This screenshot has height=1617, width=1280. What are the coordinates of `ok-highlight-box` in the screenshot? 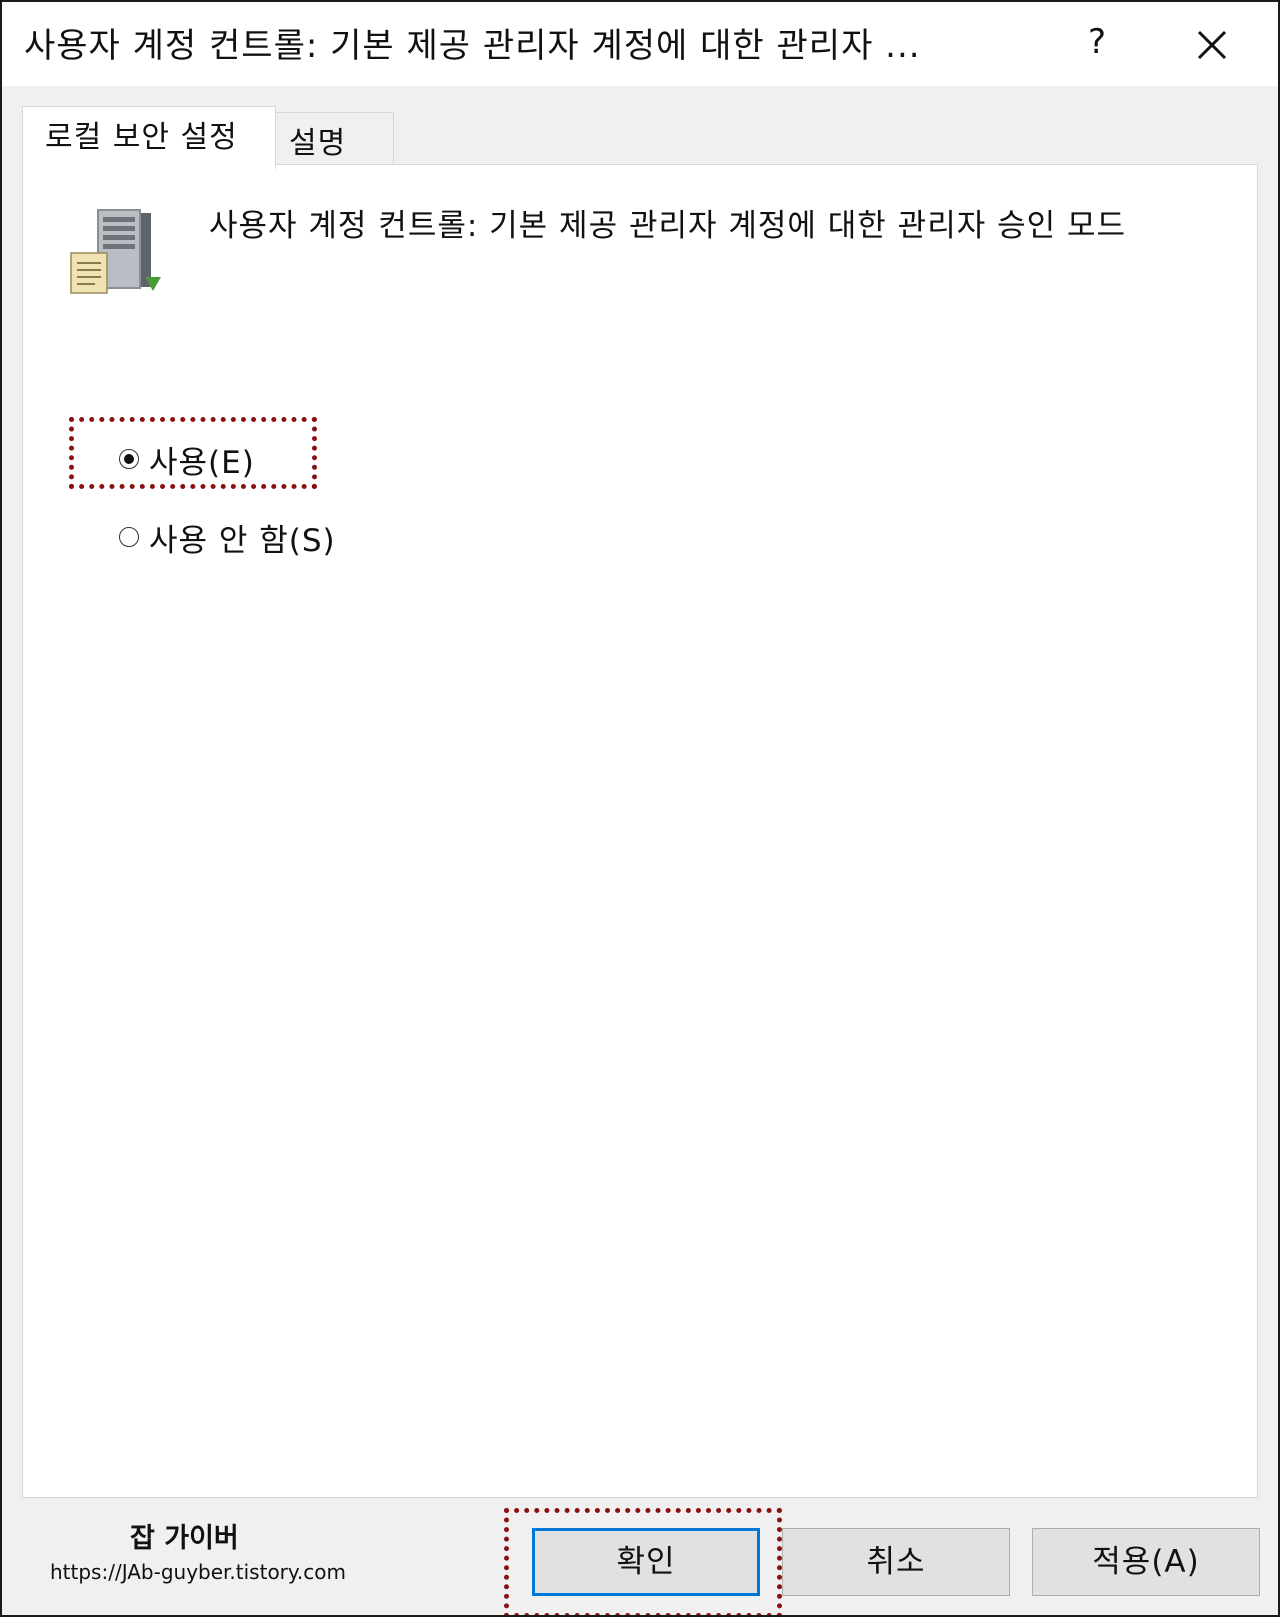 It's located at (643, 1561).